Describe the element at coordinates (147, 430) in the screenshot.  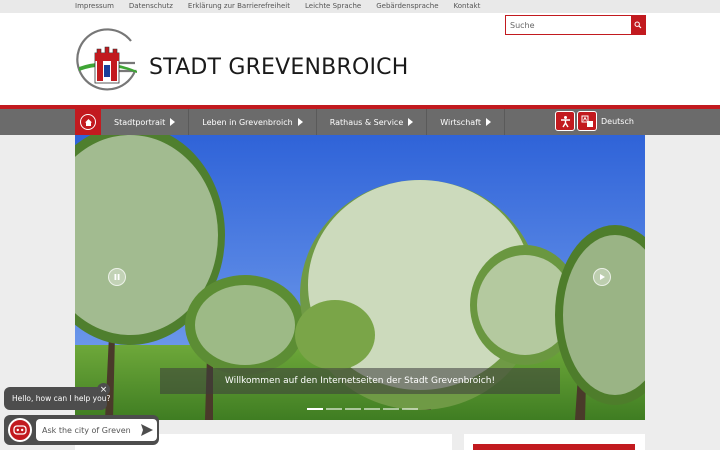
I see `send-icon` at that location.